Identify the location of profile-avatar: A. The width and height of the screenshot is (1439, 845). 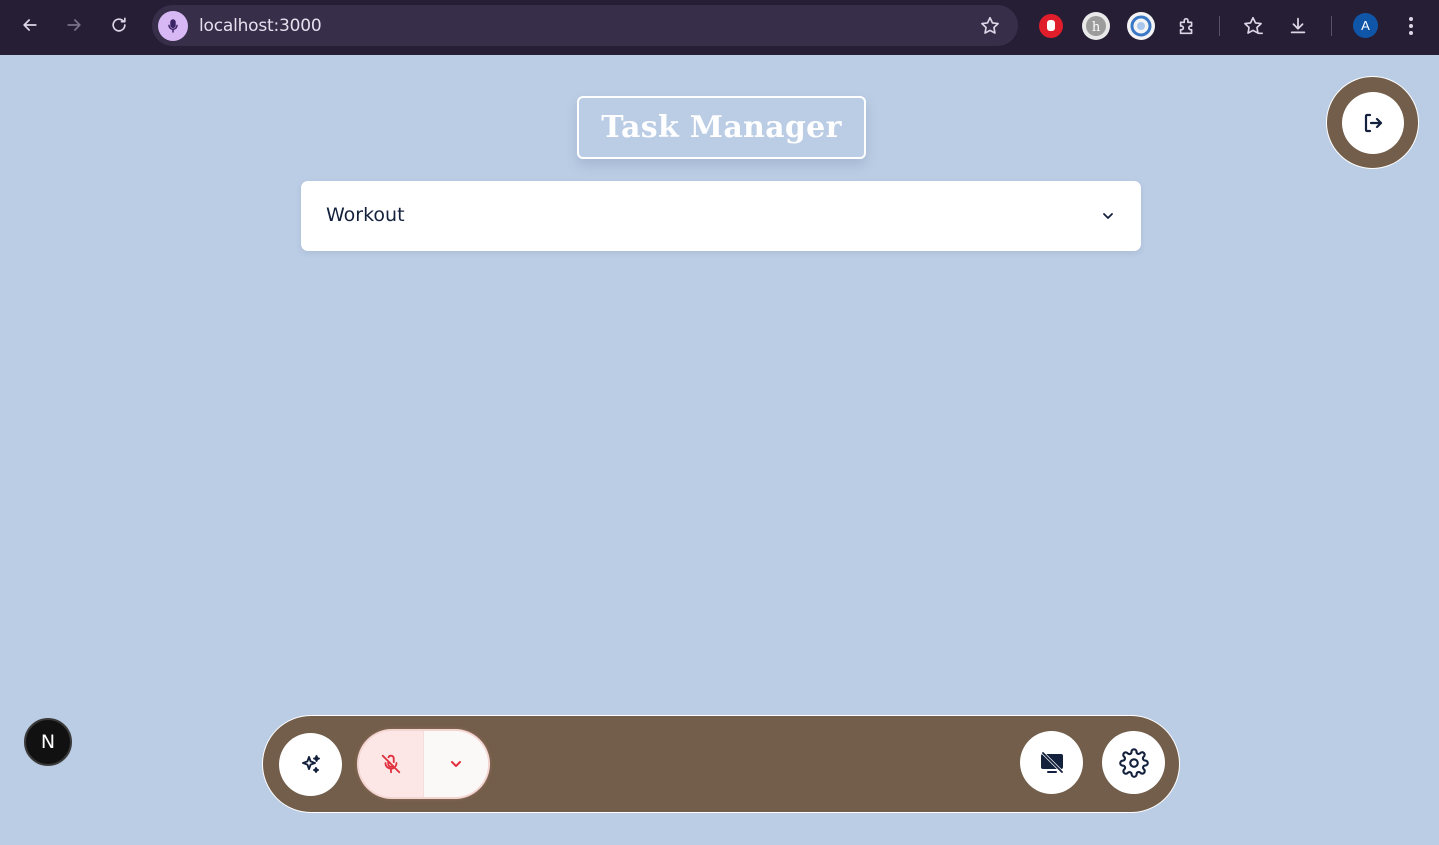
(1365, 25).